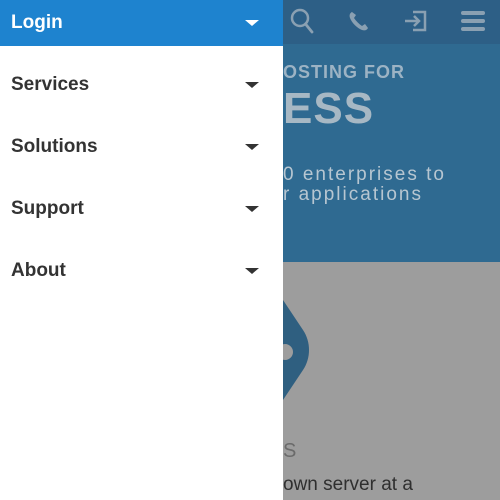 The width and height of the screenshot is (500, 500). What do you see at coordinates (300, 360) in the screenshot?
I see `feature-graphic` at bounding box center [300, 360].